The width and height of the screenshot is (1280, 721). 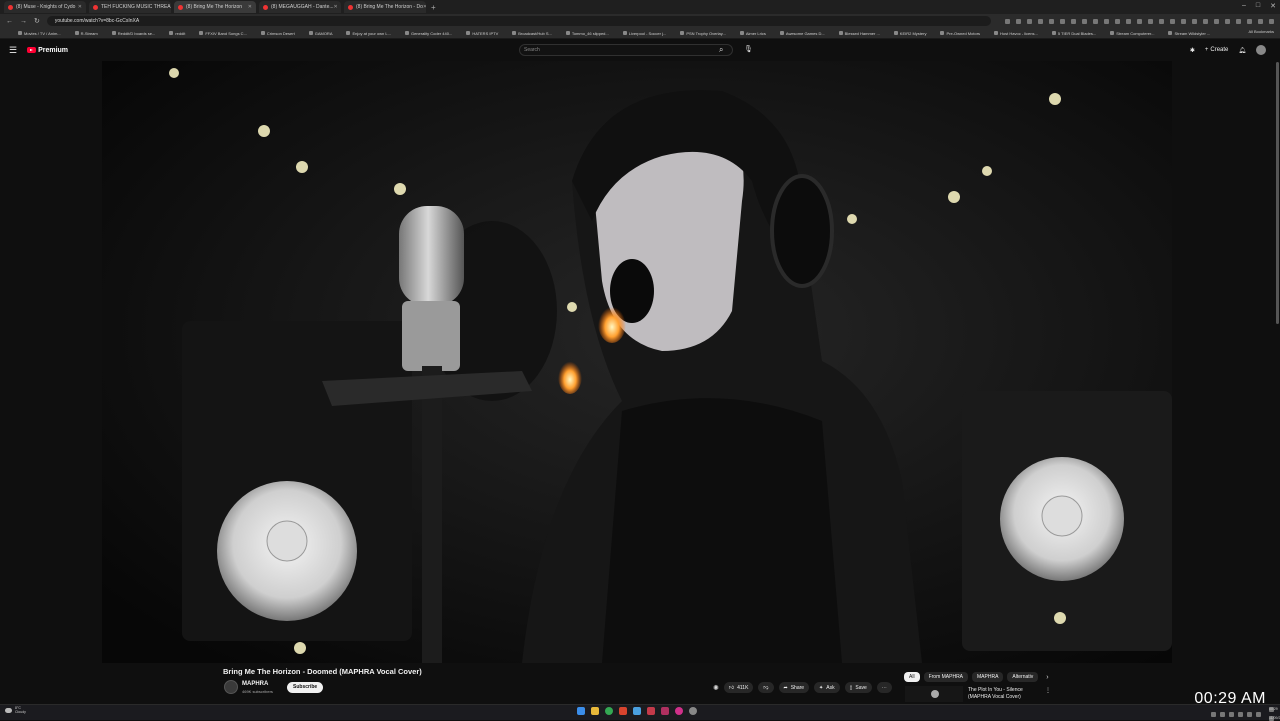 I want to click on search-icon: ⌕, so click(x=721, y=50).